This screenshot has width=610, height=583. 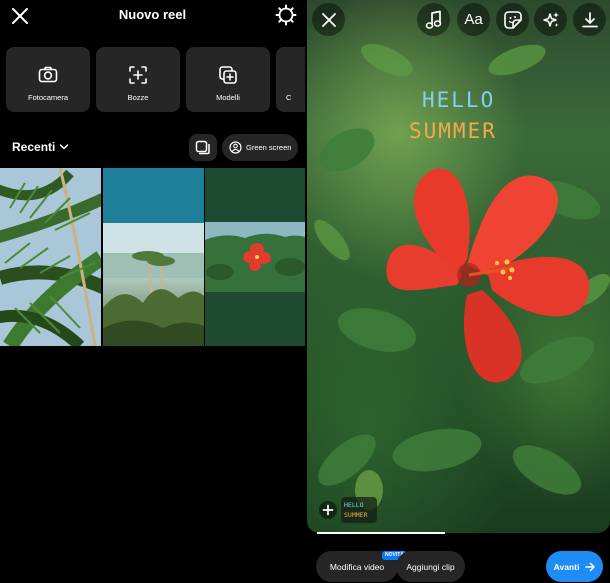 I want to click on multi-select-icon, so click(x=202, y=147).